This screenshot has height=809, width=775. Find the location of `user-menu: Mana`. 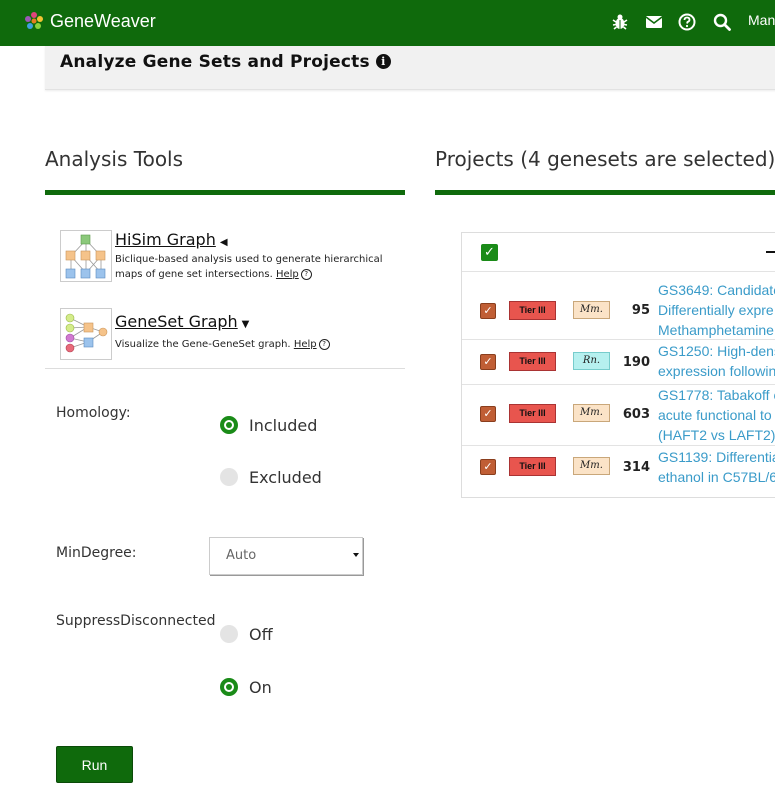

user-menu: Mana is located at coordinates (761, 20).